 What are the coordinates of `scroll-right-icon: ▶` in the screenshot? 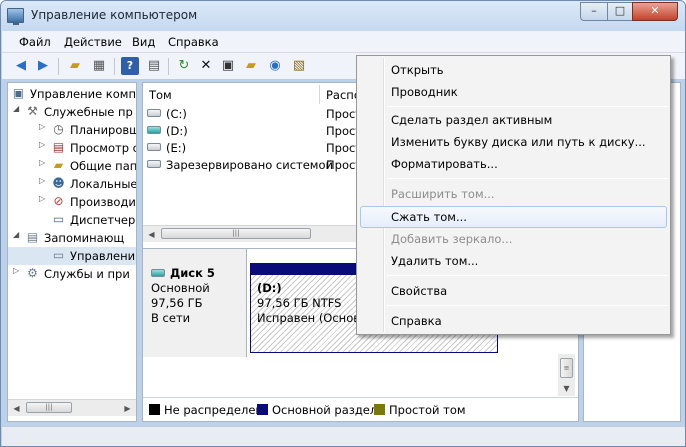 It's located at (127, 408).